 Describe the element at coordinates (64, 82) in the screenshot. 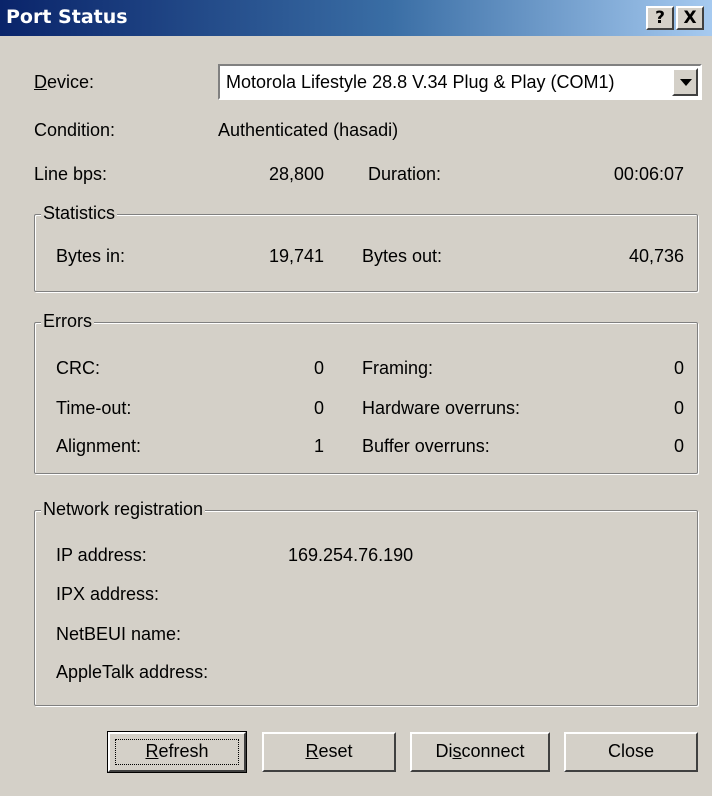

I see `device-label: Device:` at that location.